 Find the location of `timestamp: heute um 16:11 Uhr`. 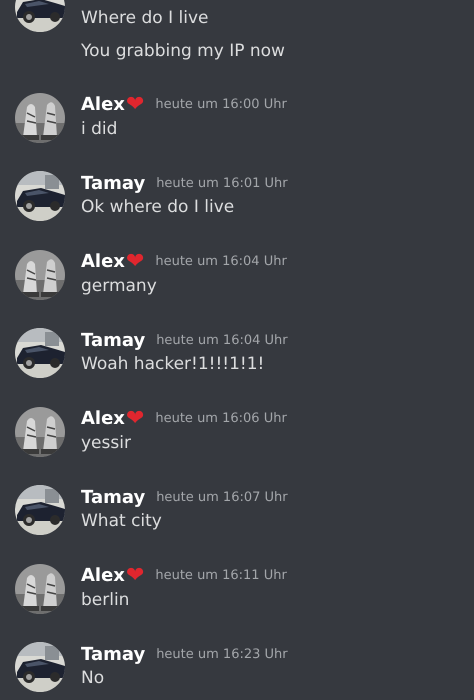

timestamp: heute um 16:11 Uhr is located at coordinates (221, 575).